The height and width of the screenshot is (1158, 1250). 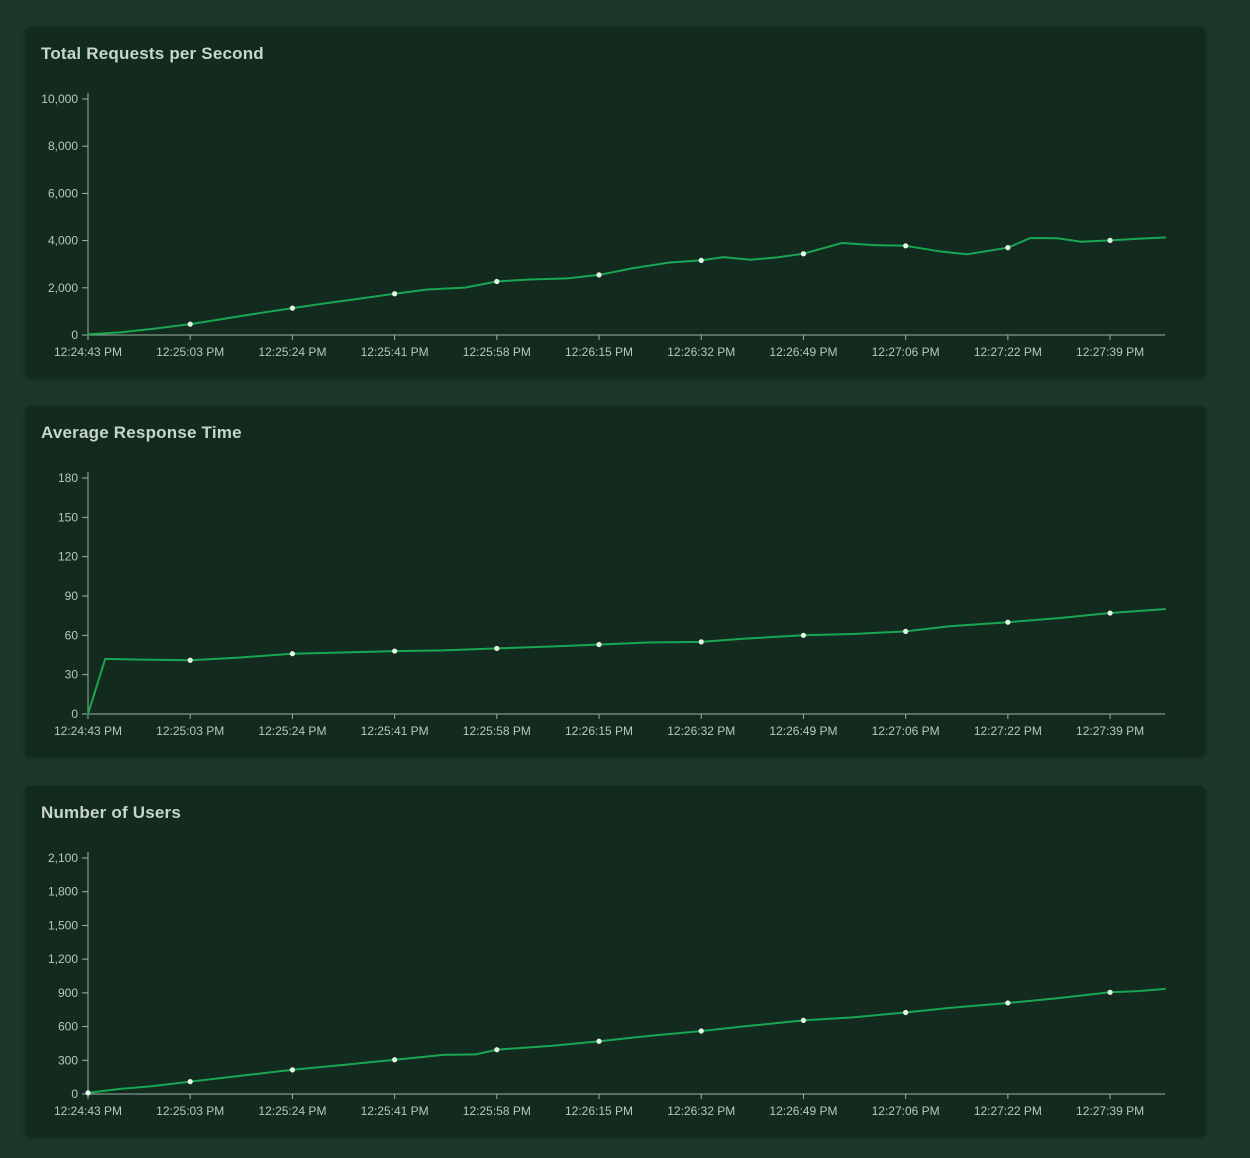 I want to click on svg-text: 10,000, so click(x=59, y=99).